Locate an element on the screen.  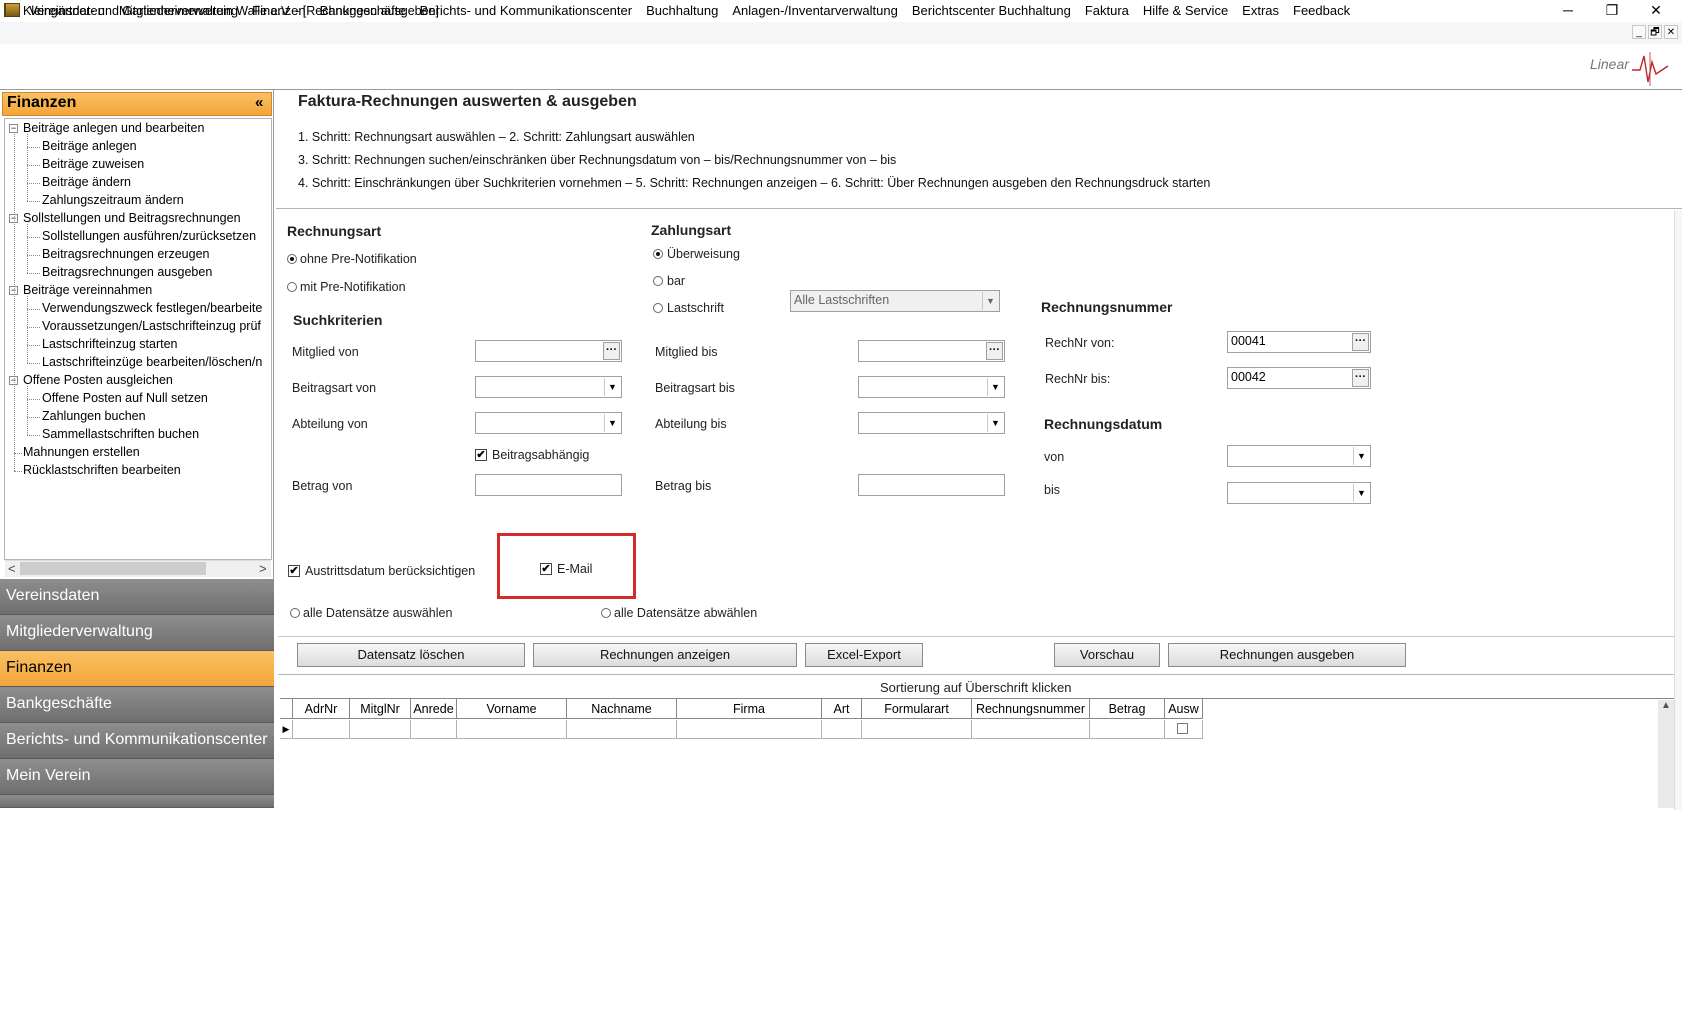
column-header-ausw: Ausw is located at coordinates (1184, 709).